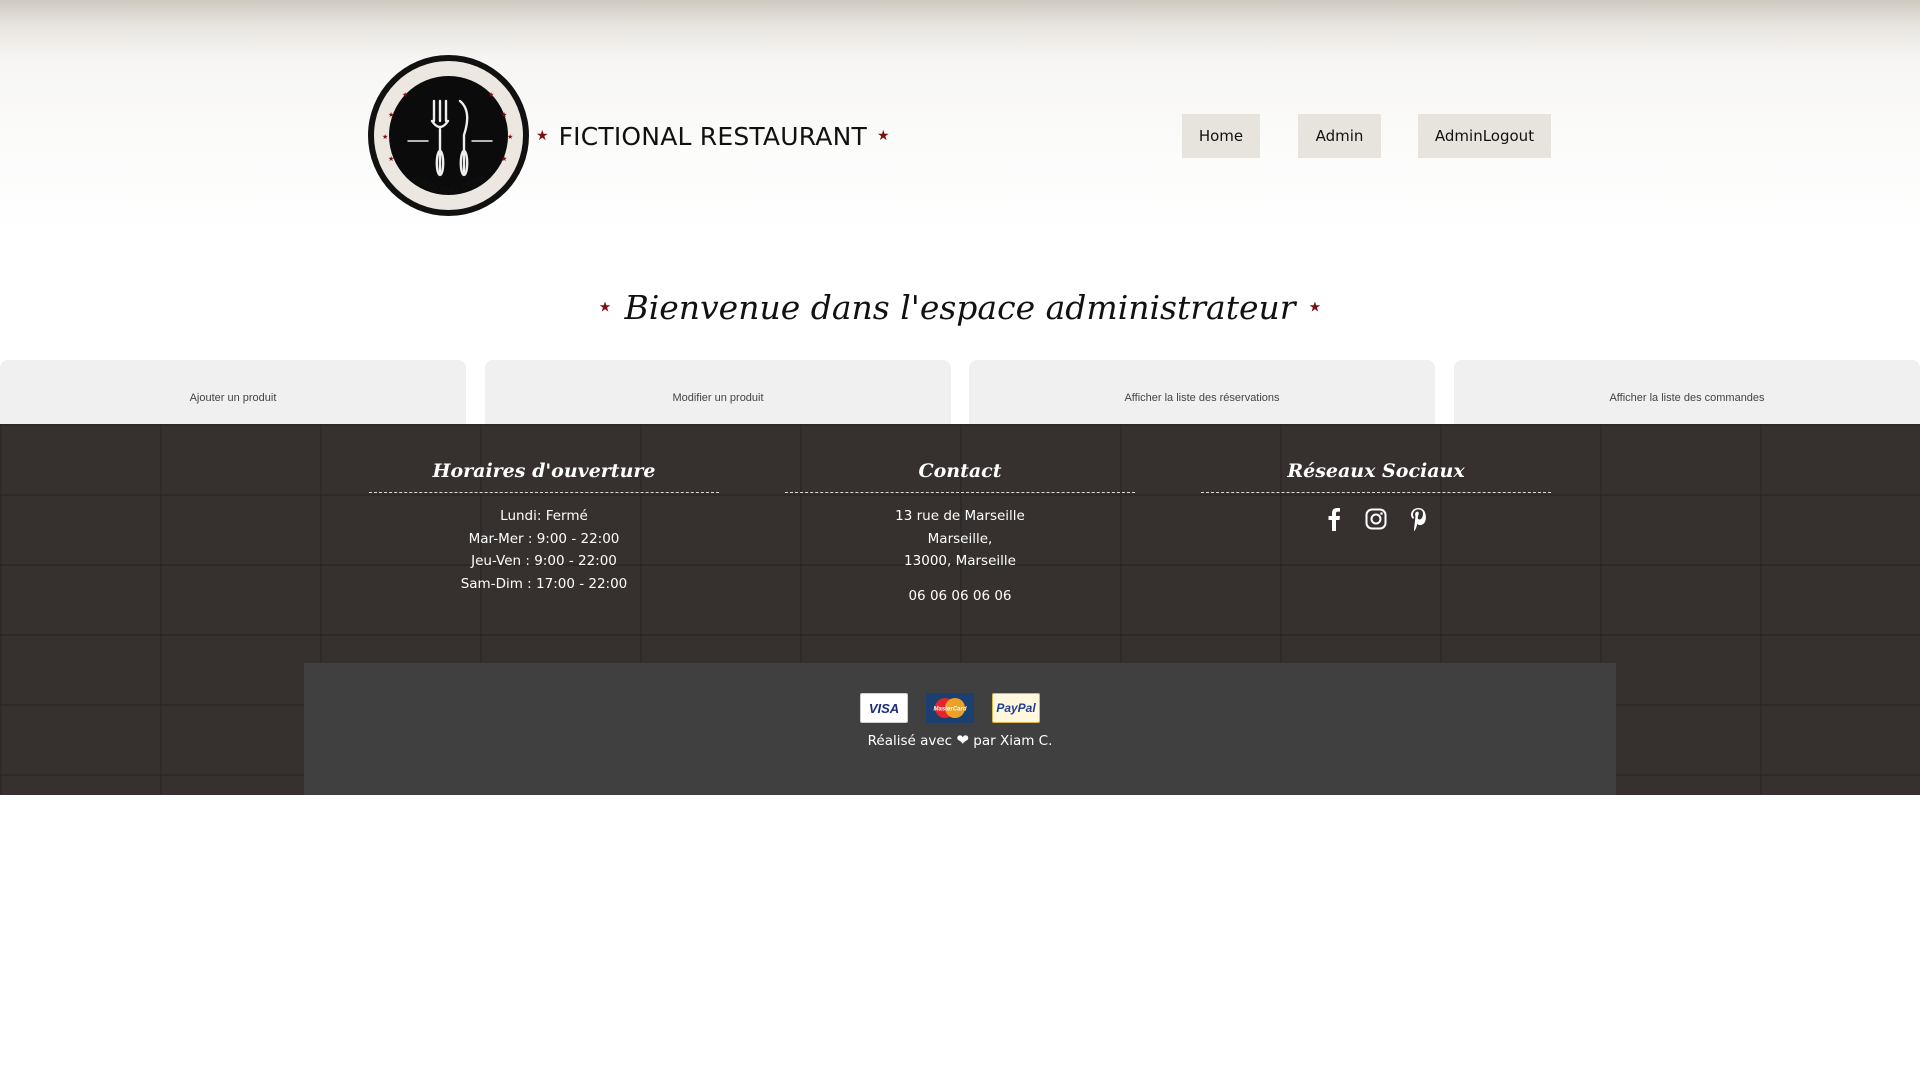 This screenshot has height=1080, width=1920. I want to click on payment-methods: VISA MasterCard PayPal, so click(950, 708).